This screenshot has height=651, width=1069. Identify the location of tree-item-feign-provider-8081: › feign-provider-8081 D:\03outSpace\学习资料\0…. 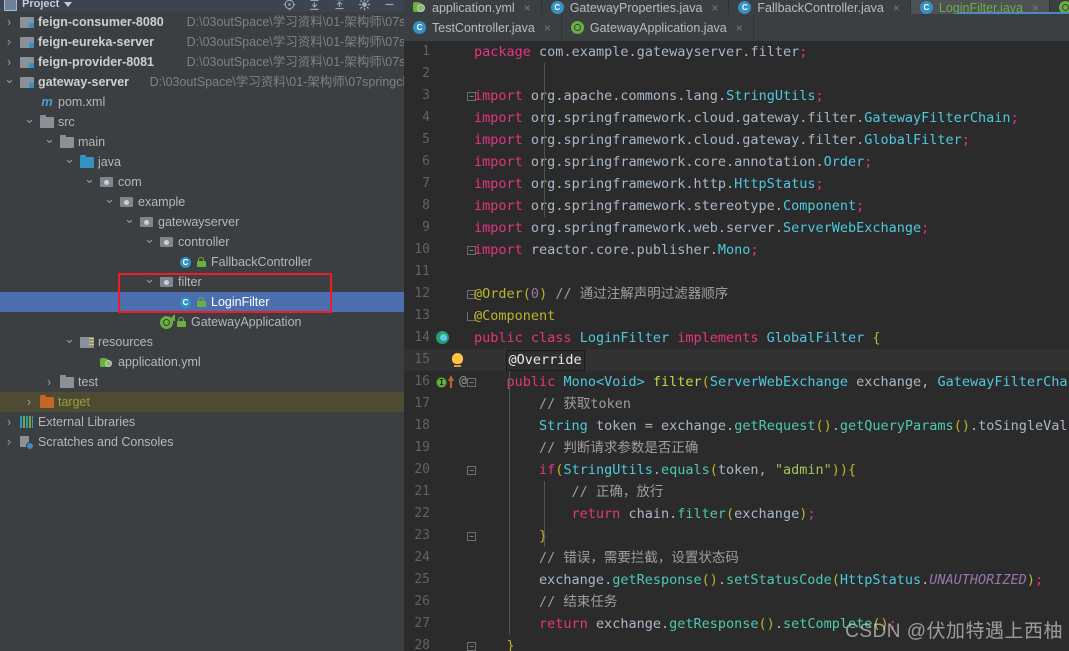
(202, 62).